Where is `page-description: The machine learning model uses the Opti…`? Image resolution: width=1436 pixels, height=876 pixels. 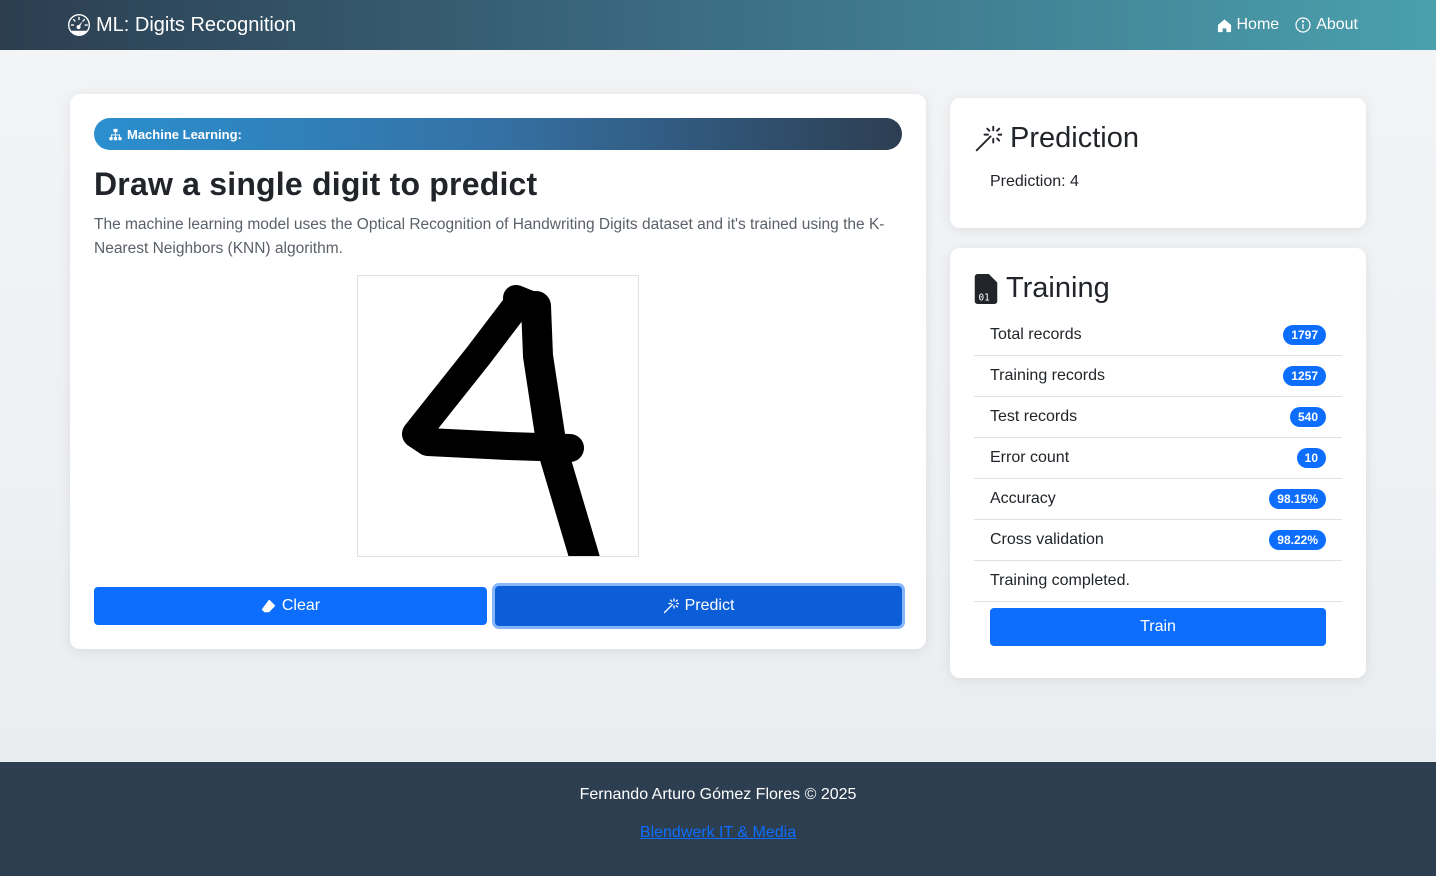 page-description: The machine learning model uses the Opti… is located at coordinates (489, 236).